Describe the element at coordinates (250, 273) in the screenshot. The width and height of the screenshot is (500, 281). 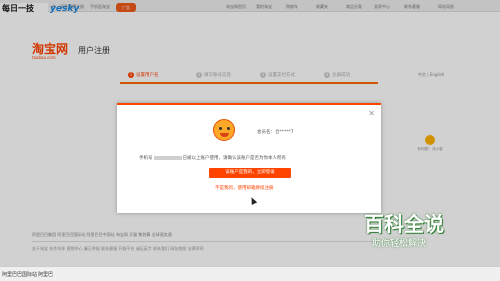
I see `bottom-bar: 阿里巴巴国际站 阿里巴` at that location.